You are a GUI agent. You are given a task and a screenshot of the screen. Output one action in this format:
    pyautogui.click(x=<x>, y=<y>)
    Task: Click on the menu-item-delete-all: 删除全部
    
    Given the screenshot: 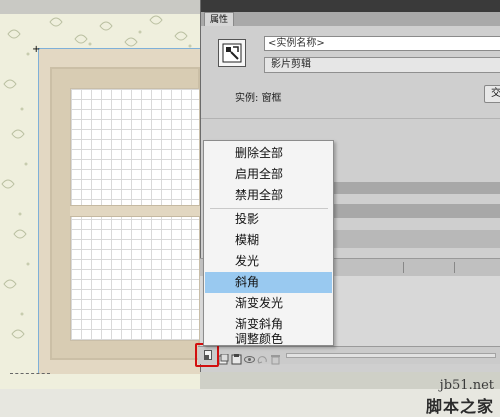 What is the action you would take?
    pyautogui.click(x=268, y=153)
    